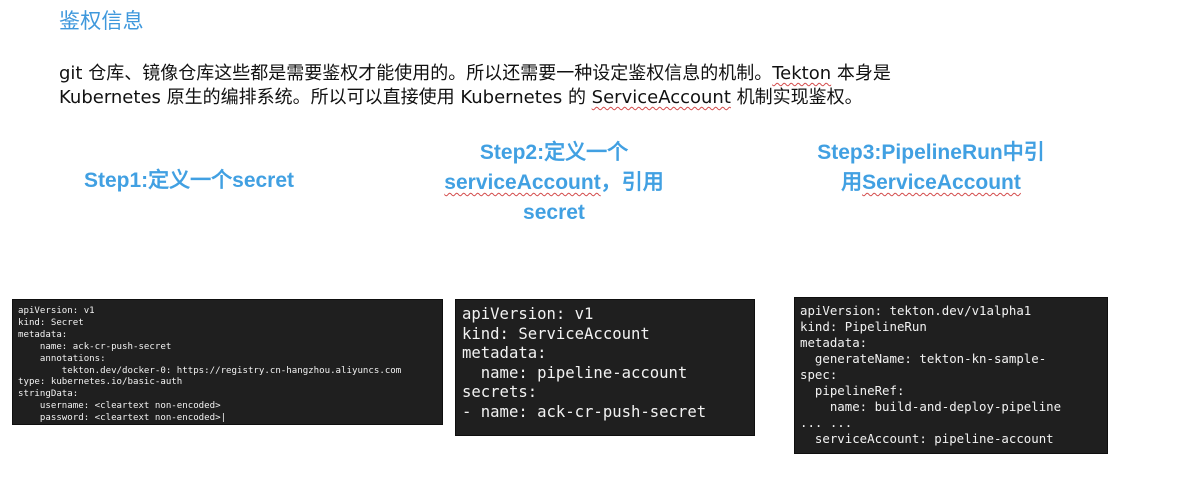  I want to click on step2-serviceaccount-word: serviceAccount, so click(522, 182).